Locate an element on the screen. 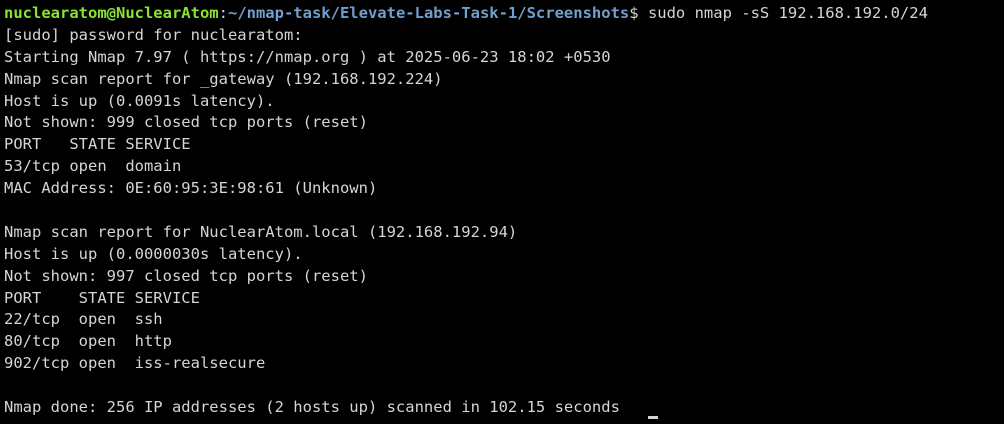 The height and width of the screenshot is (424, 1004). prompt-user-host: nuclearatom@NuclearAtom is located at coordinates (111, 13).